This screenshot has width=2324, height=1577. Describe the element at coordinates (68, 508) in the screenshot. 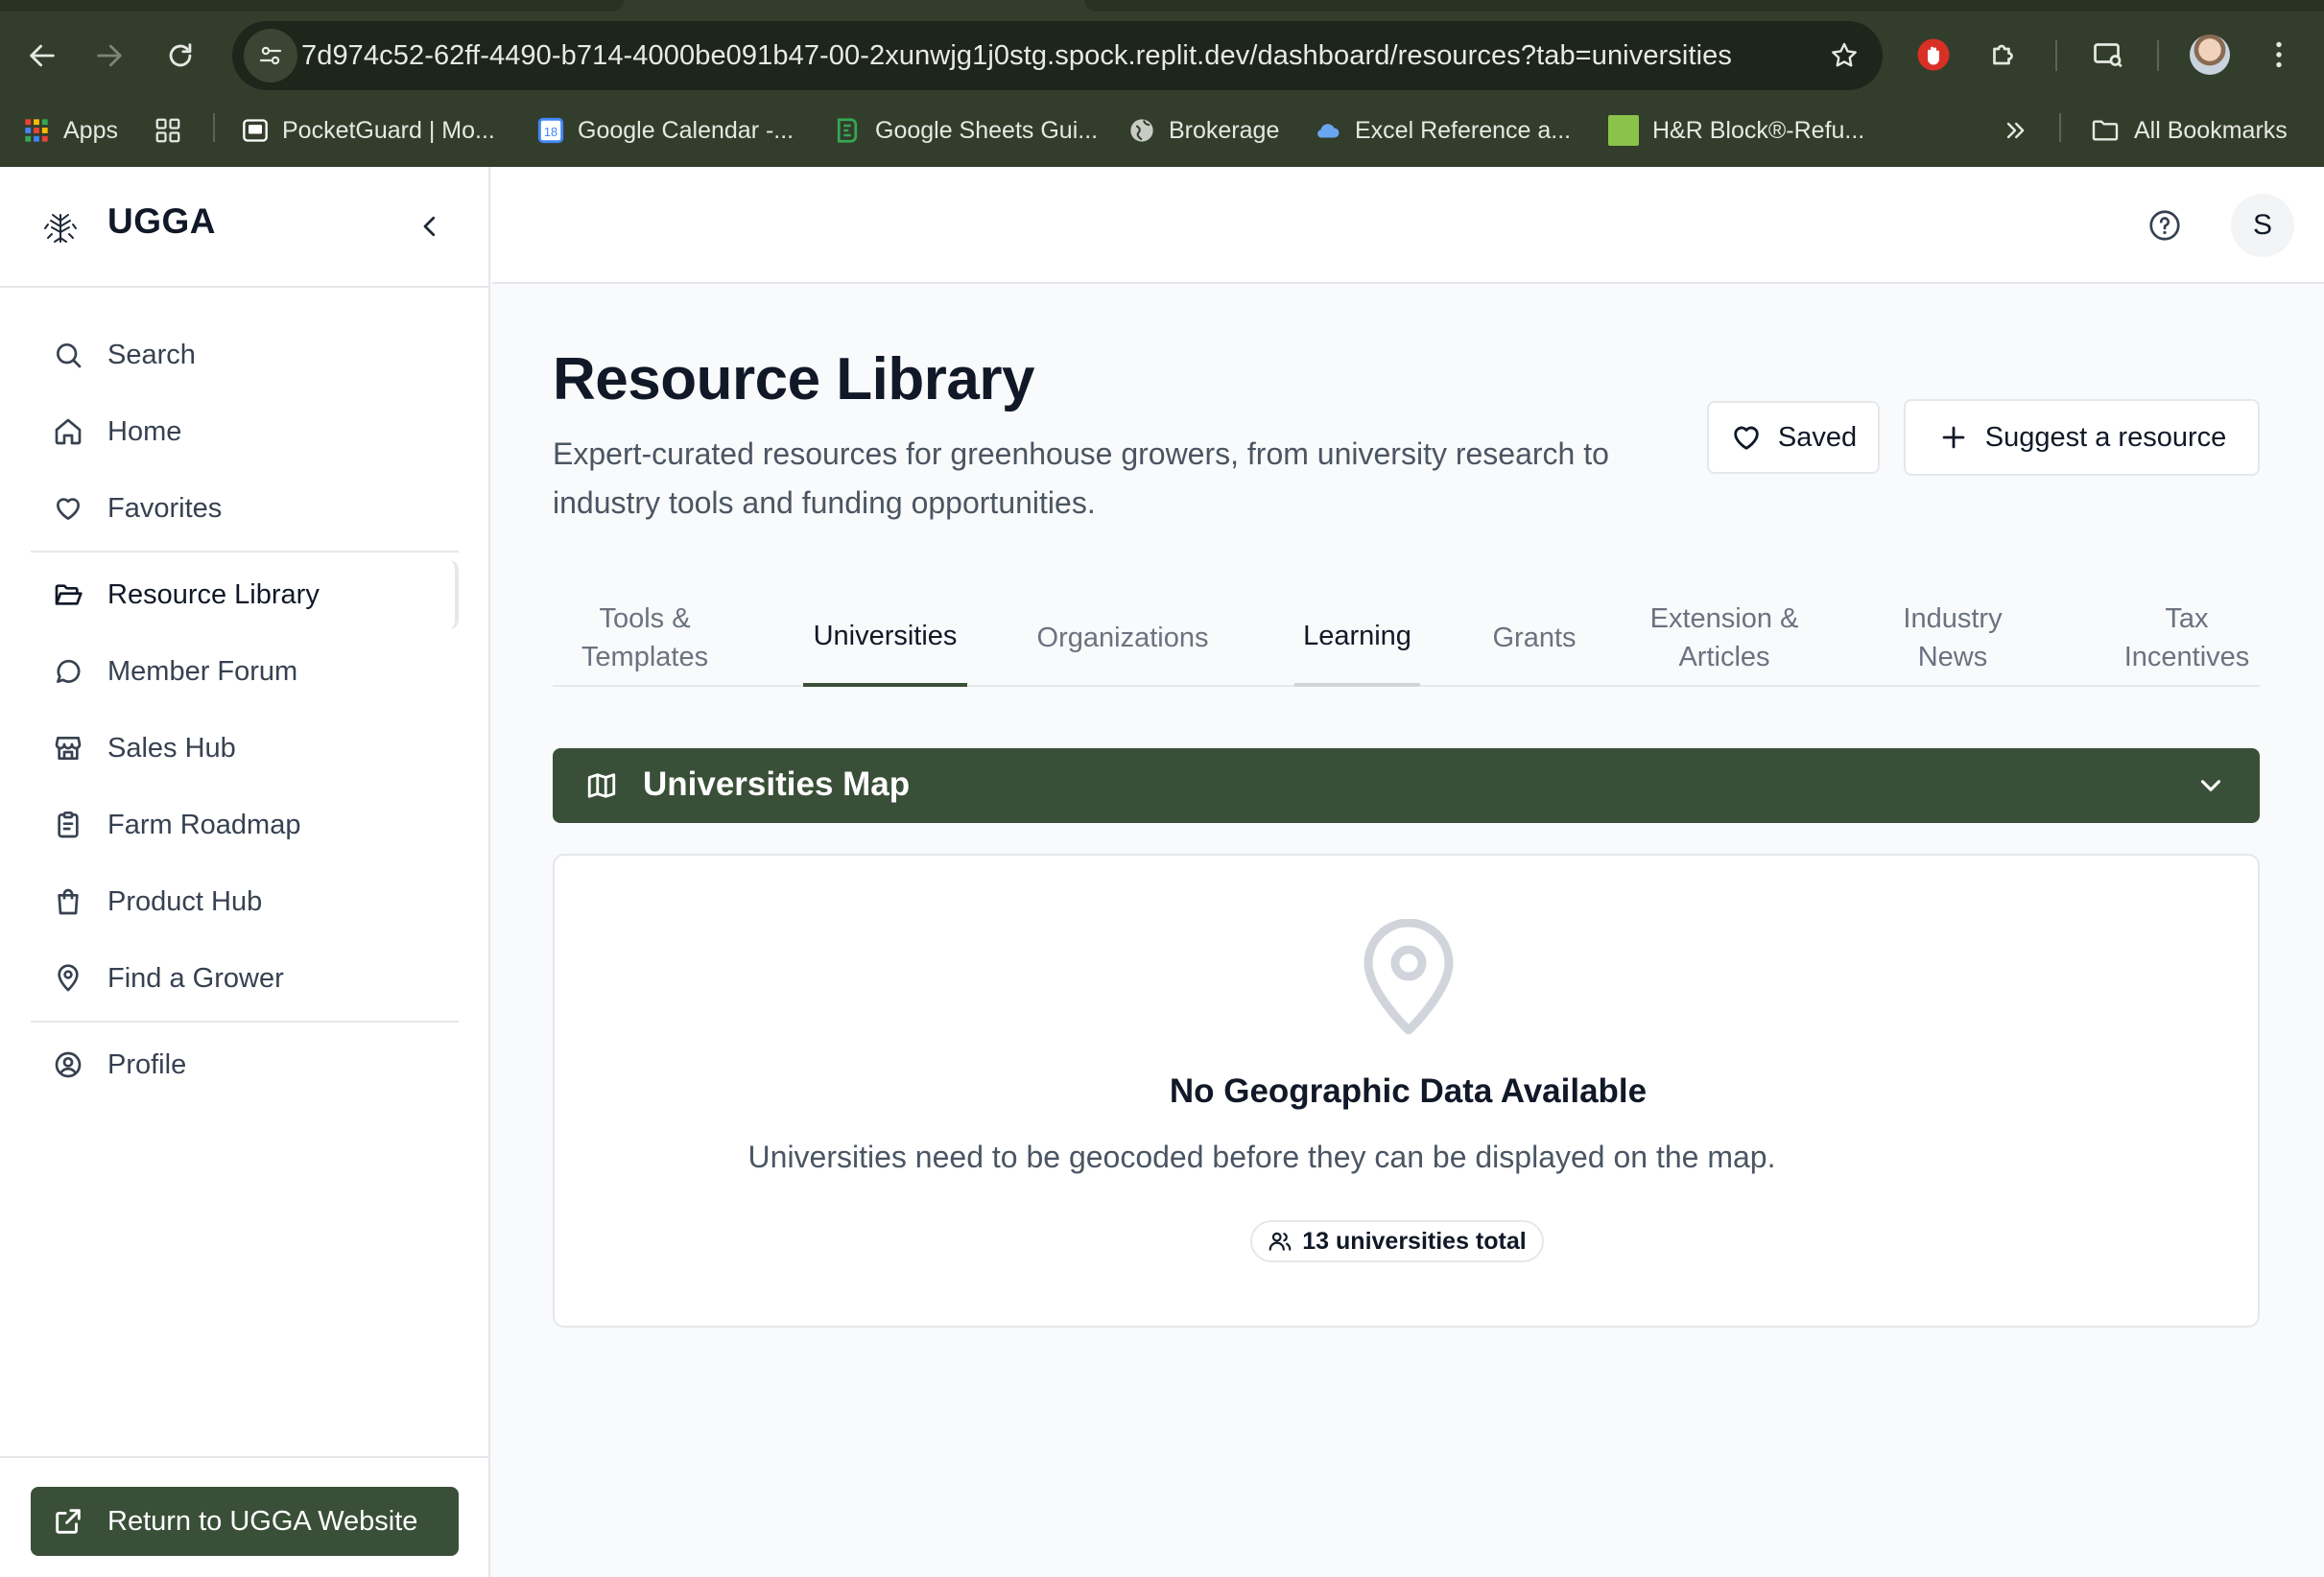

I see `heart-icon` at that location.